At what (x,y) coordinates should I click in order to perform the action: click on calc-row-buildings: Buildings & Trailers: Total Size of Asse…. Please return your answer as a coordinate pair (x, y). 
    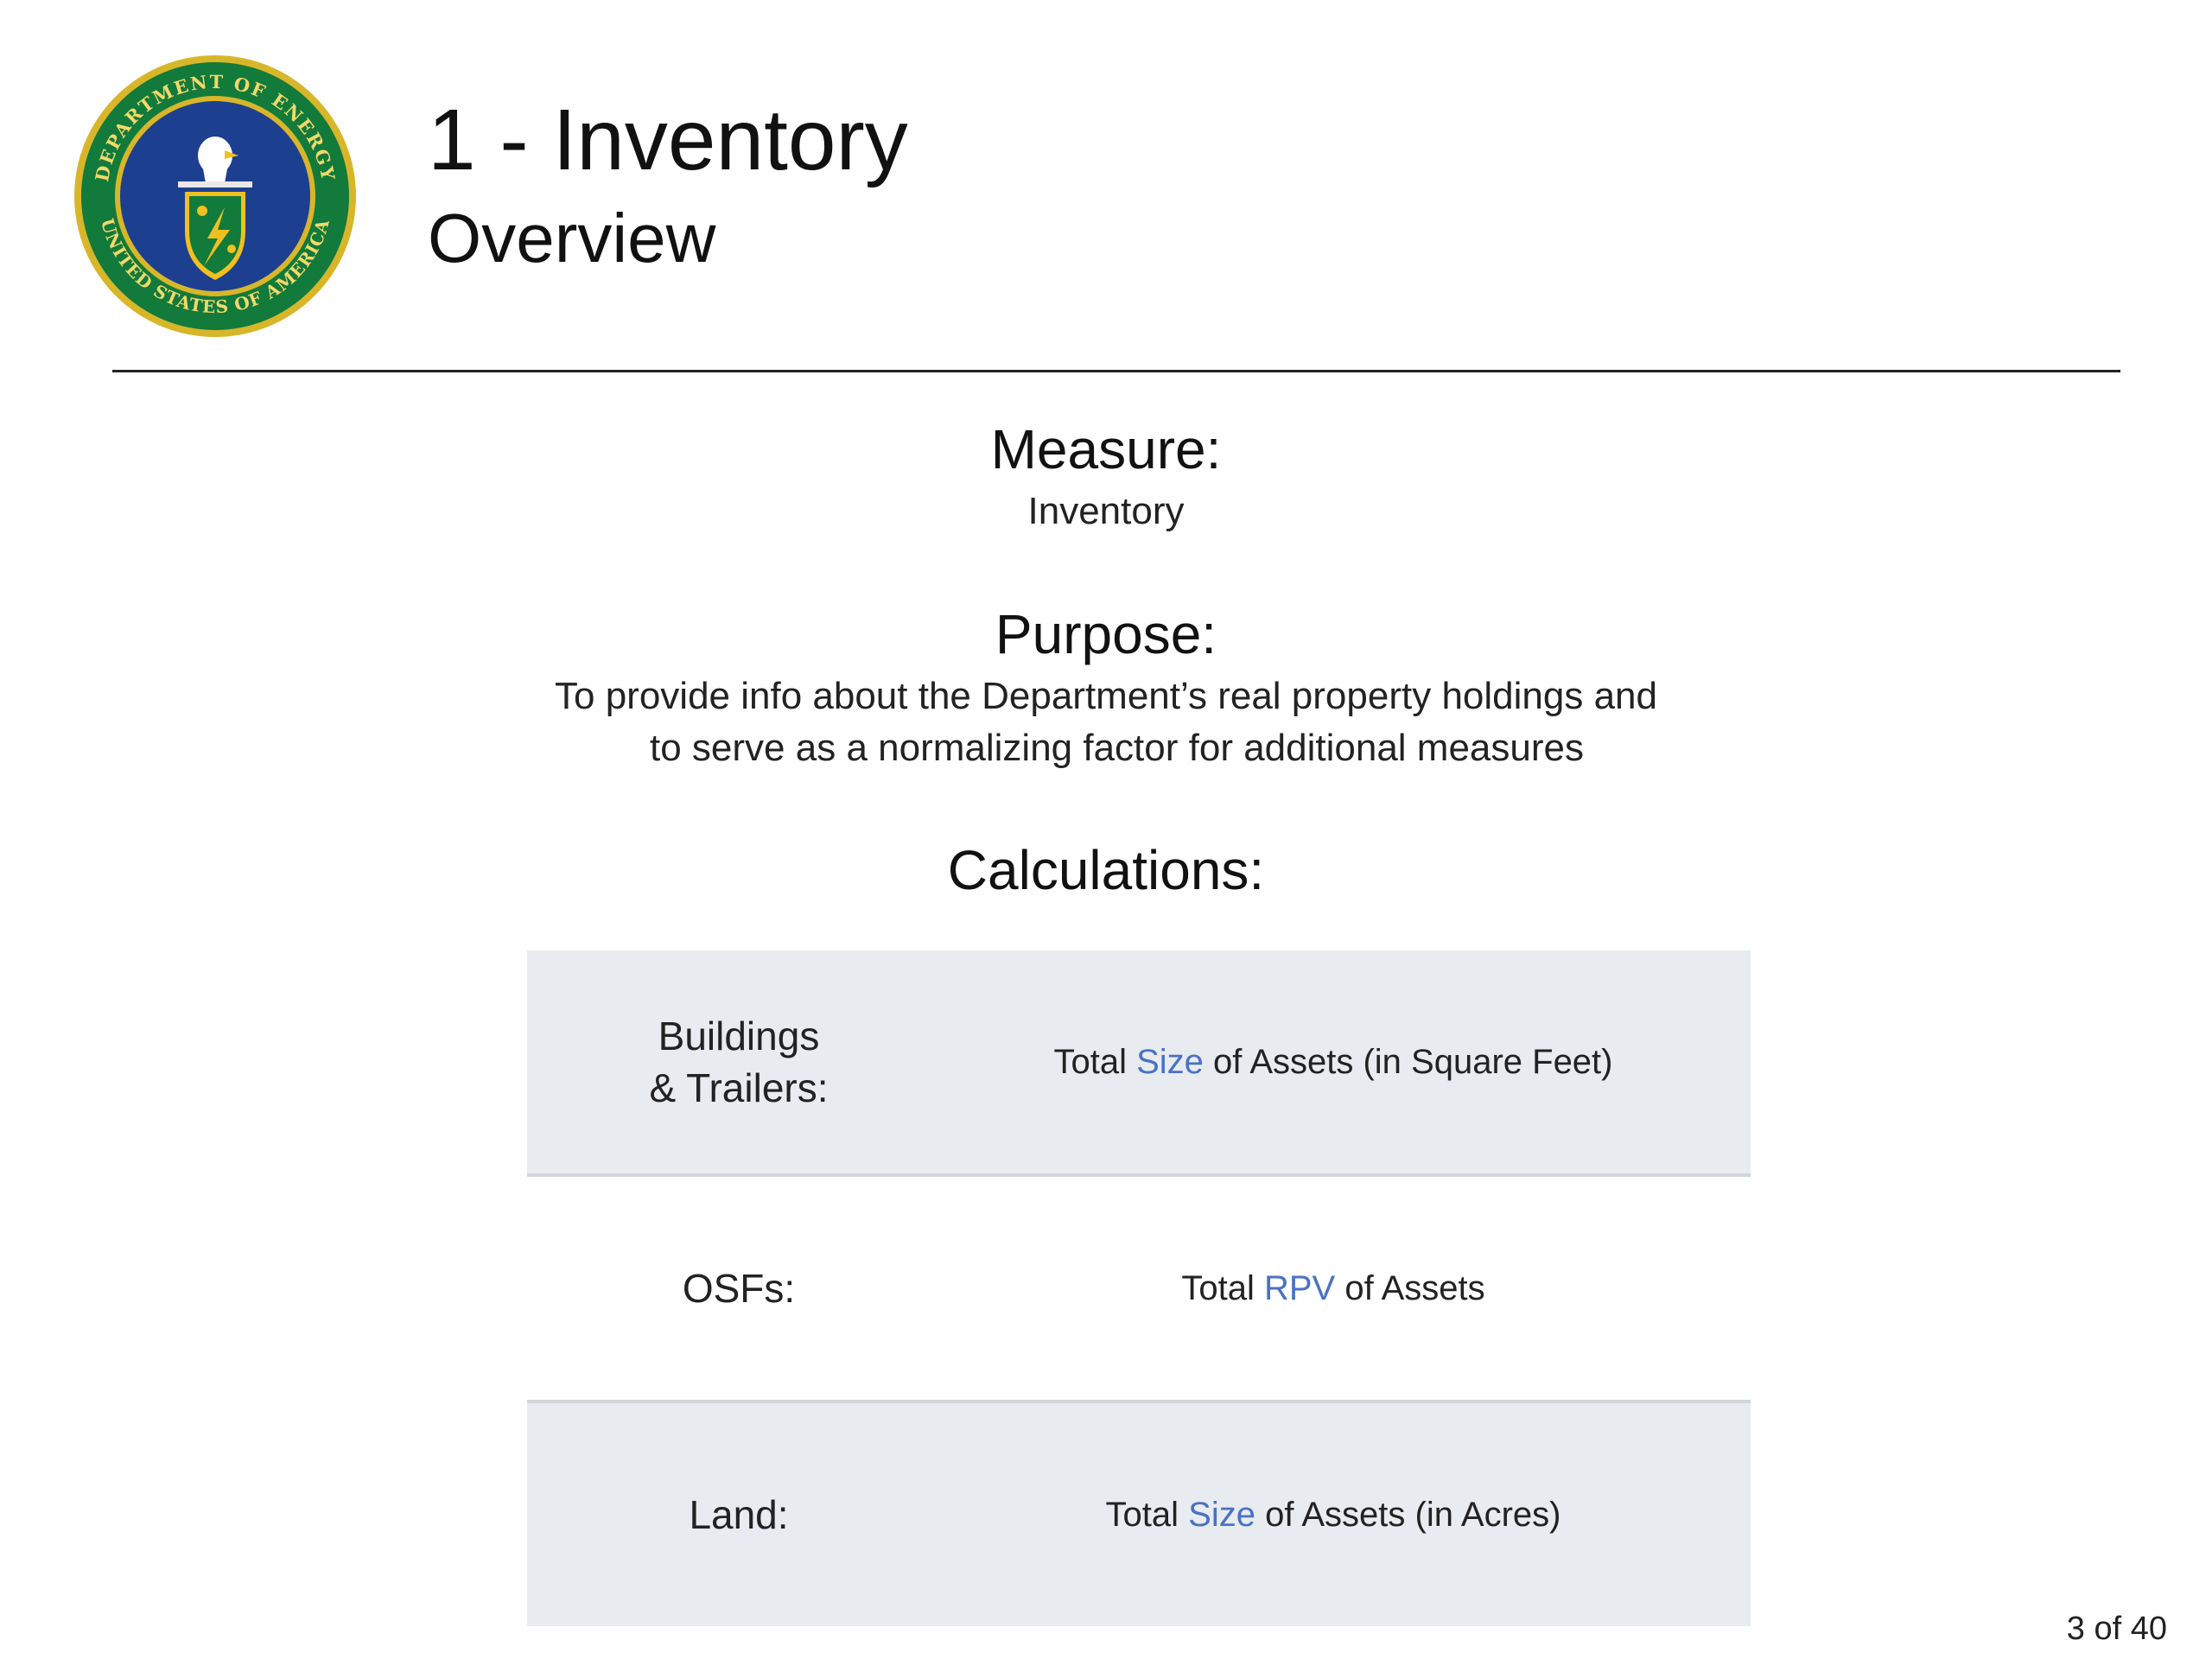
    Looking at the image, I should click on (1139, 1063).